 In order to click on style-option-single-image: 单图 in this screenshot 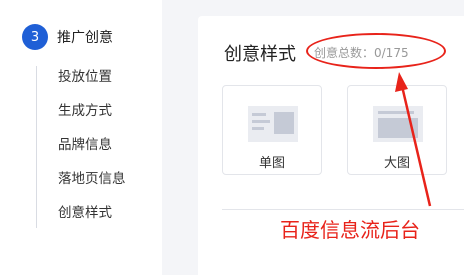, I will do `click(272, 130)`.